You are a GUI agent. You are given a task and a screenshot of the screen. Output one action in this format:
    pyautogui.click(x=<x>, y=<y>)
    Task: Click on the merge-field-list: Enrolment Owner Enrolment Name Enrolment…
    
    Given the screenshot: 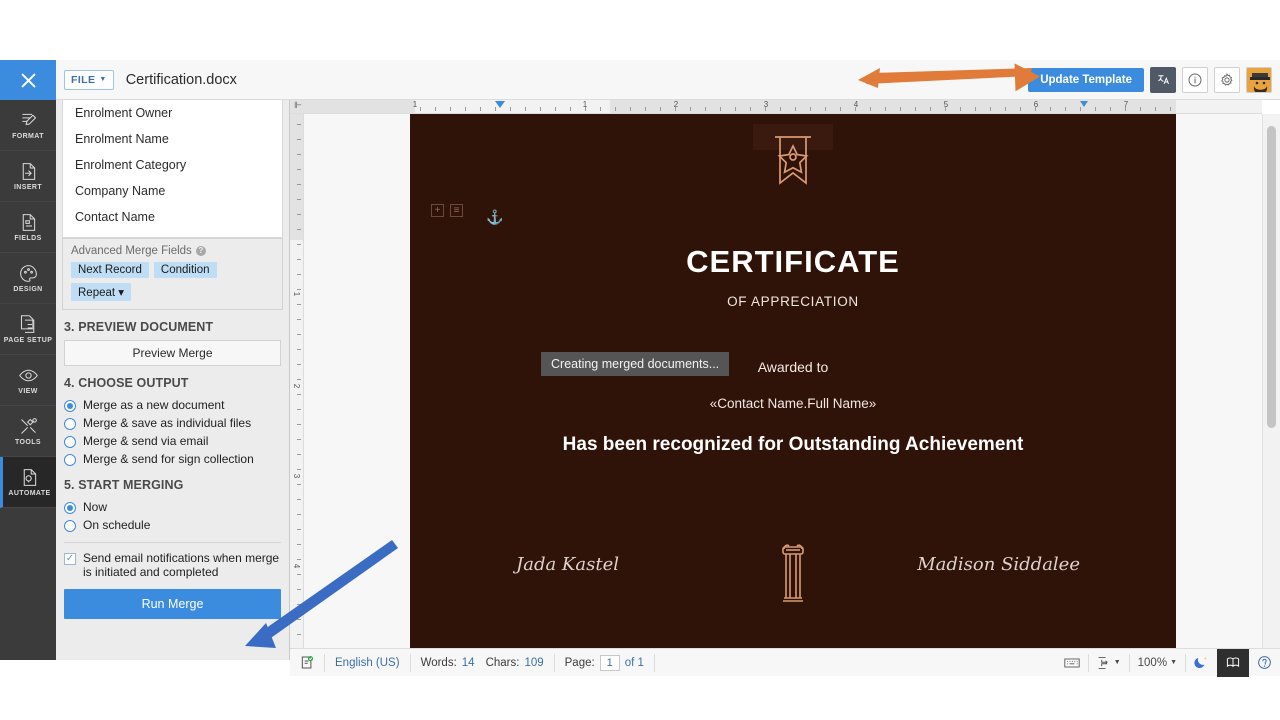 What is the action you would take?
    pyautogui.click(x=172, y=169)
    